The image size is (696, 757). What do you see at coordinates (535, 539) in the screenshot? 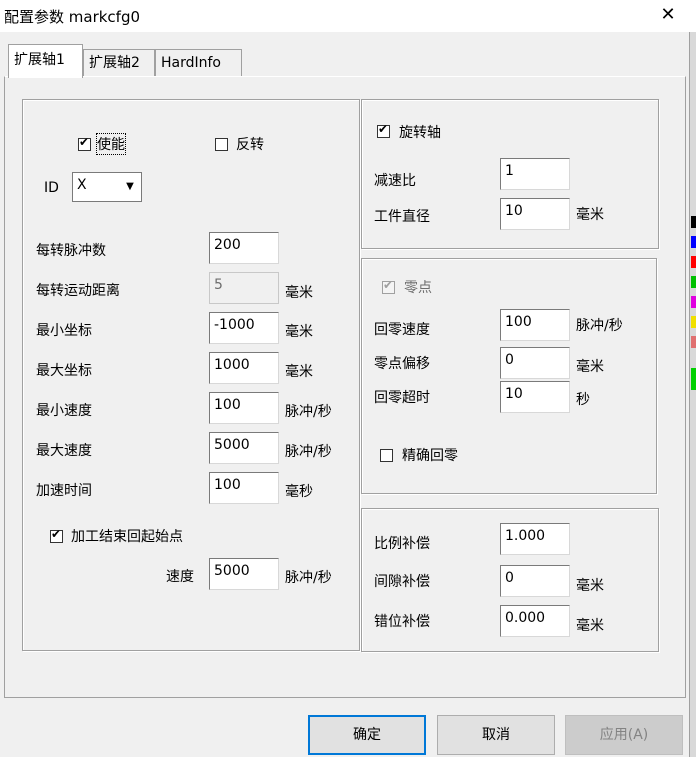
I see `scale-comp-input: 1.000` at bounding box center [535, 539].